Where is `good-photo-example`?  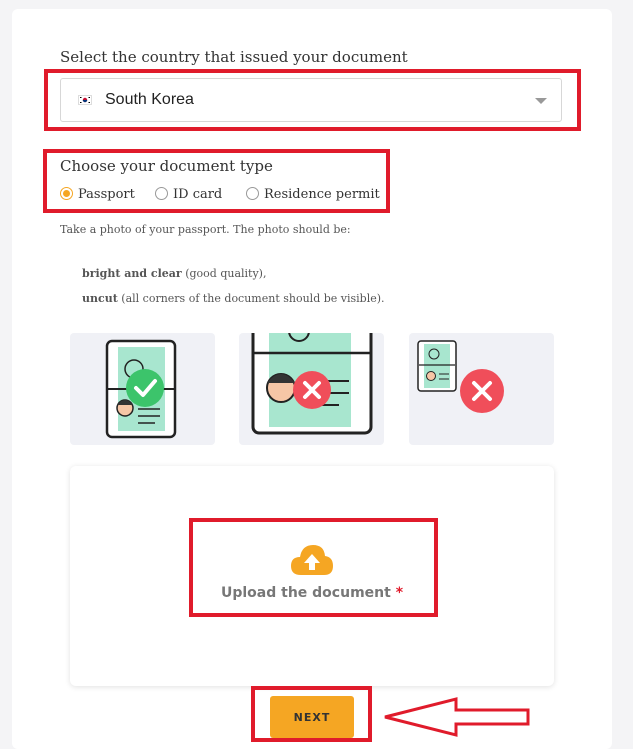
good-photo-example is located at coordinates (142, 389).